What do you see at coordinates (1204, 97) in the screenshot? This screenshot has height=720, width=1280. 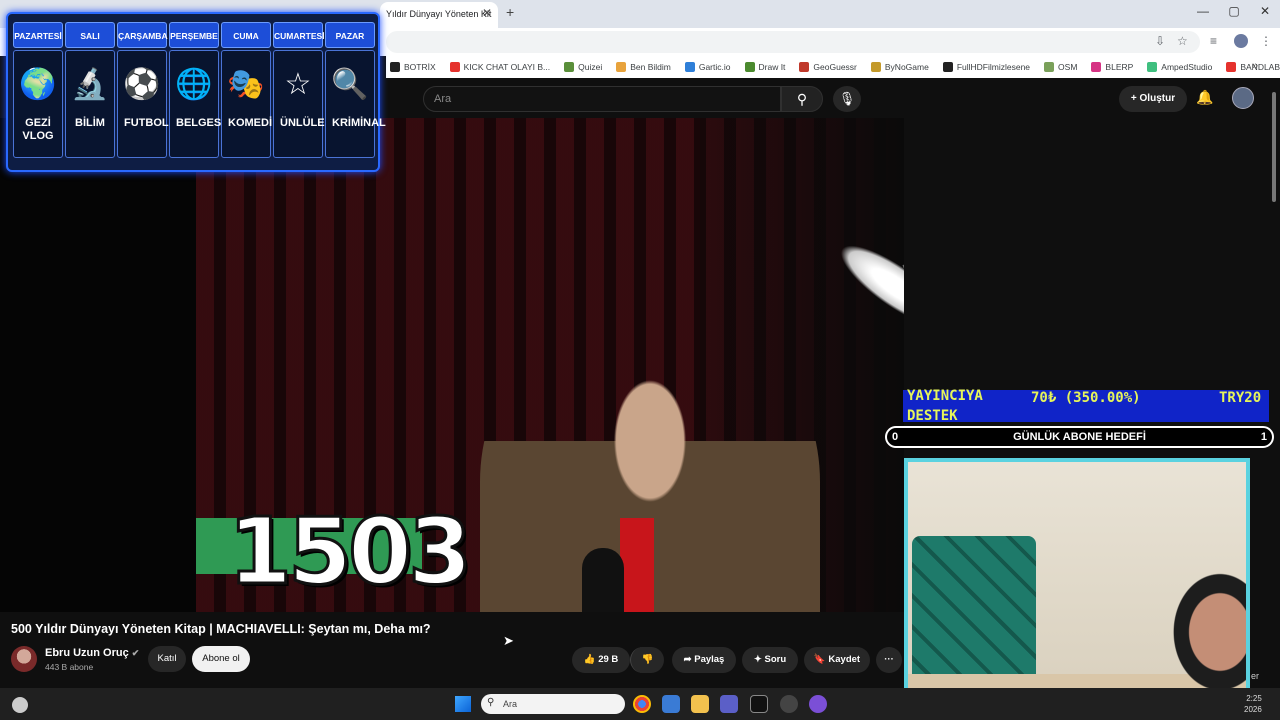 I see `notifications-bell-icon: 🔔` at bounding box center [1204, 97].